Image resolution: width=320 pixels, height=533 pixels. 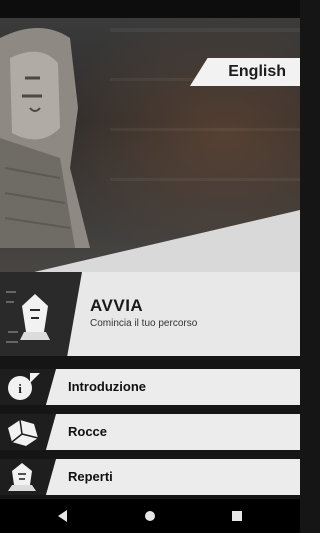 I want to click on language-button: English, so click(x=245, y=72).